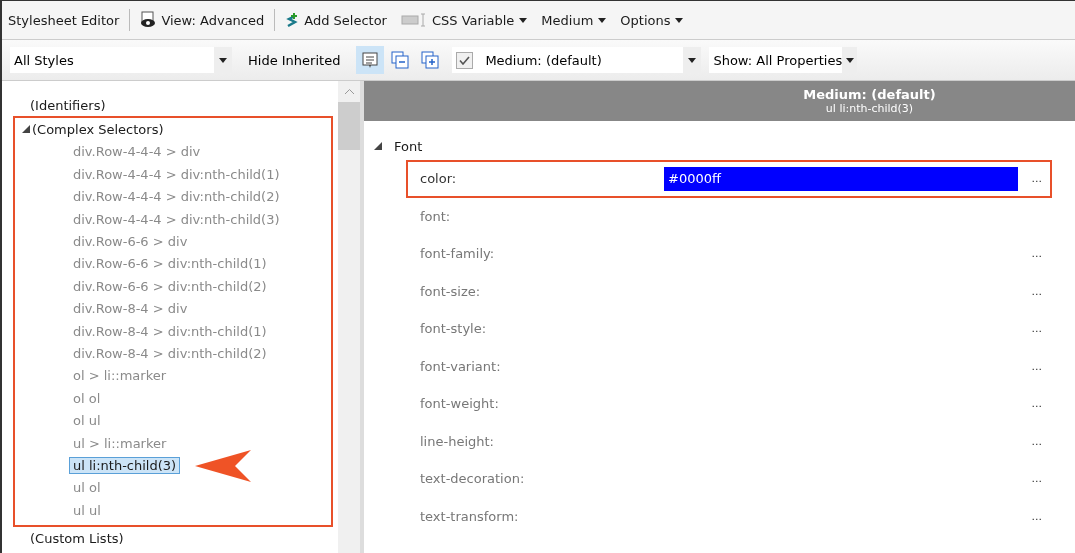  Describe the element at coordinates (176, 197) in the screenshot. I see `selector-item: div.Row-4-4-4 > div:nth-child(2)` at that location.